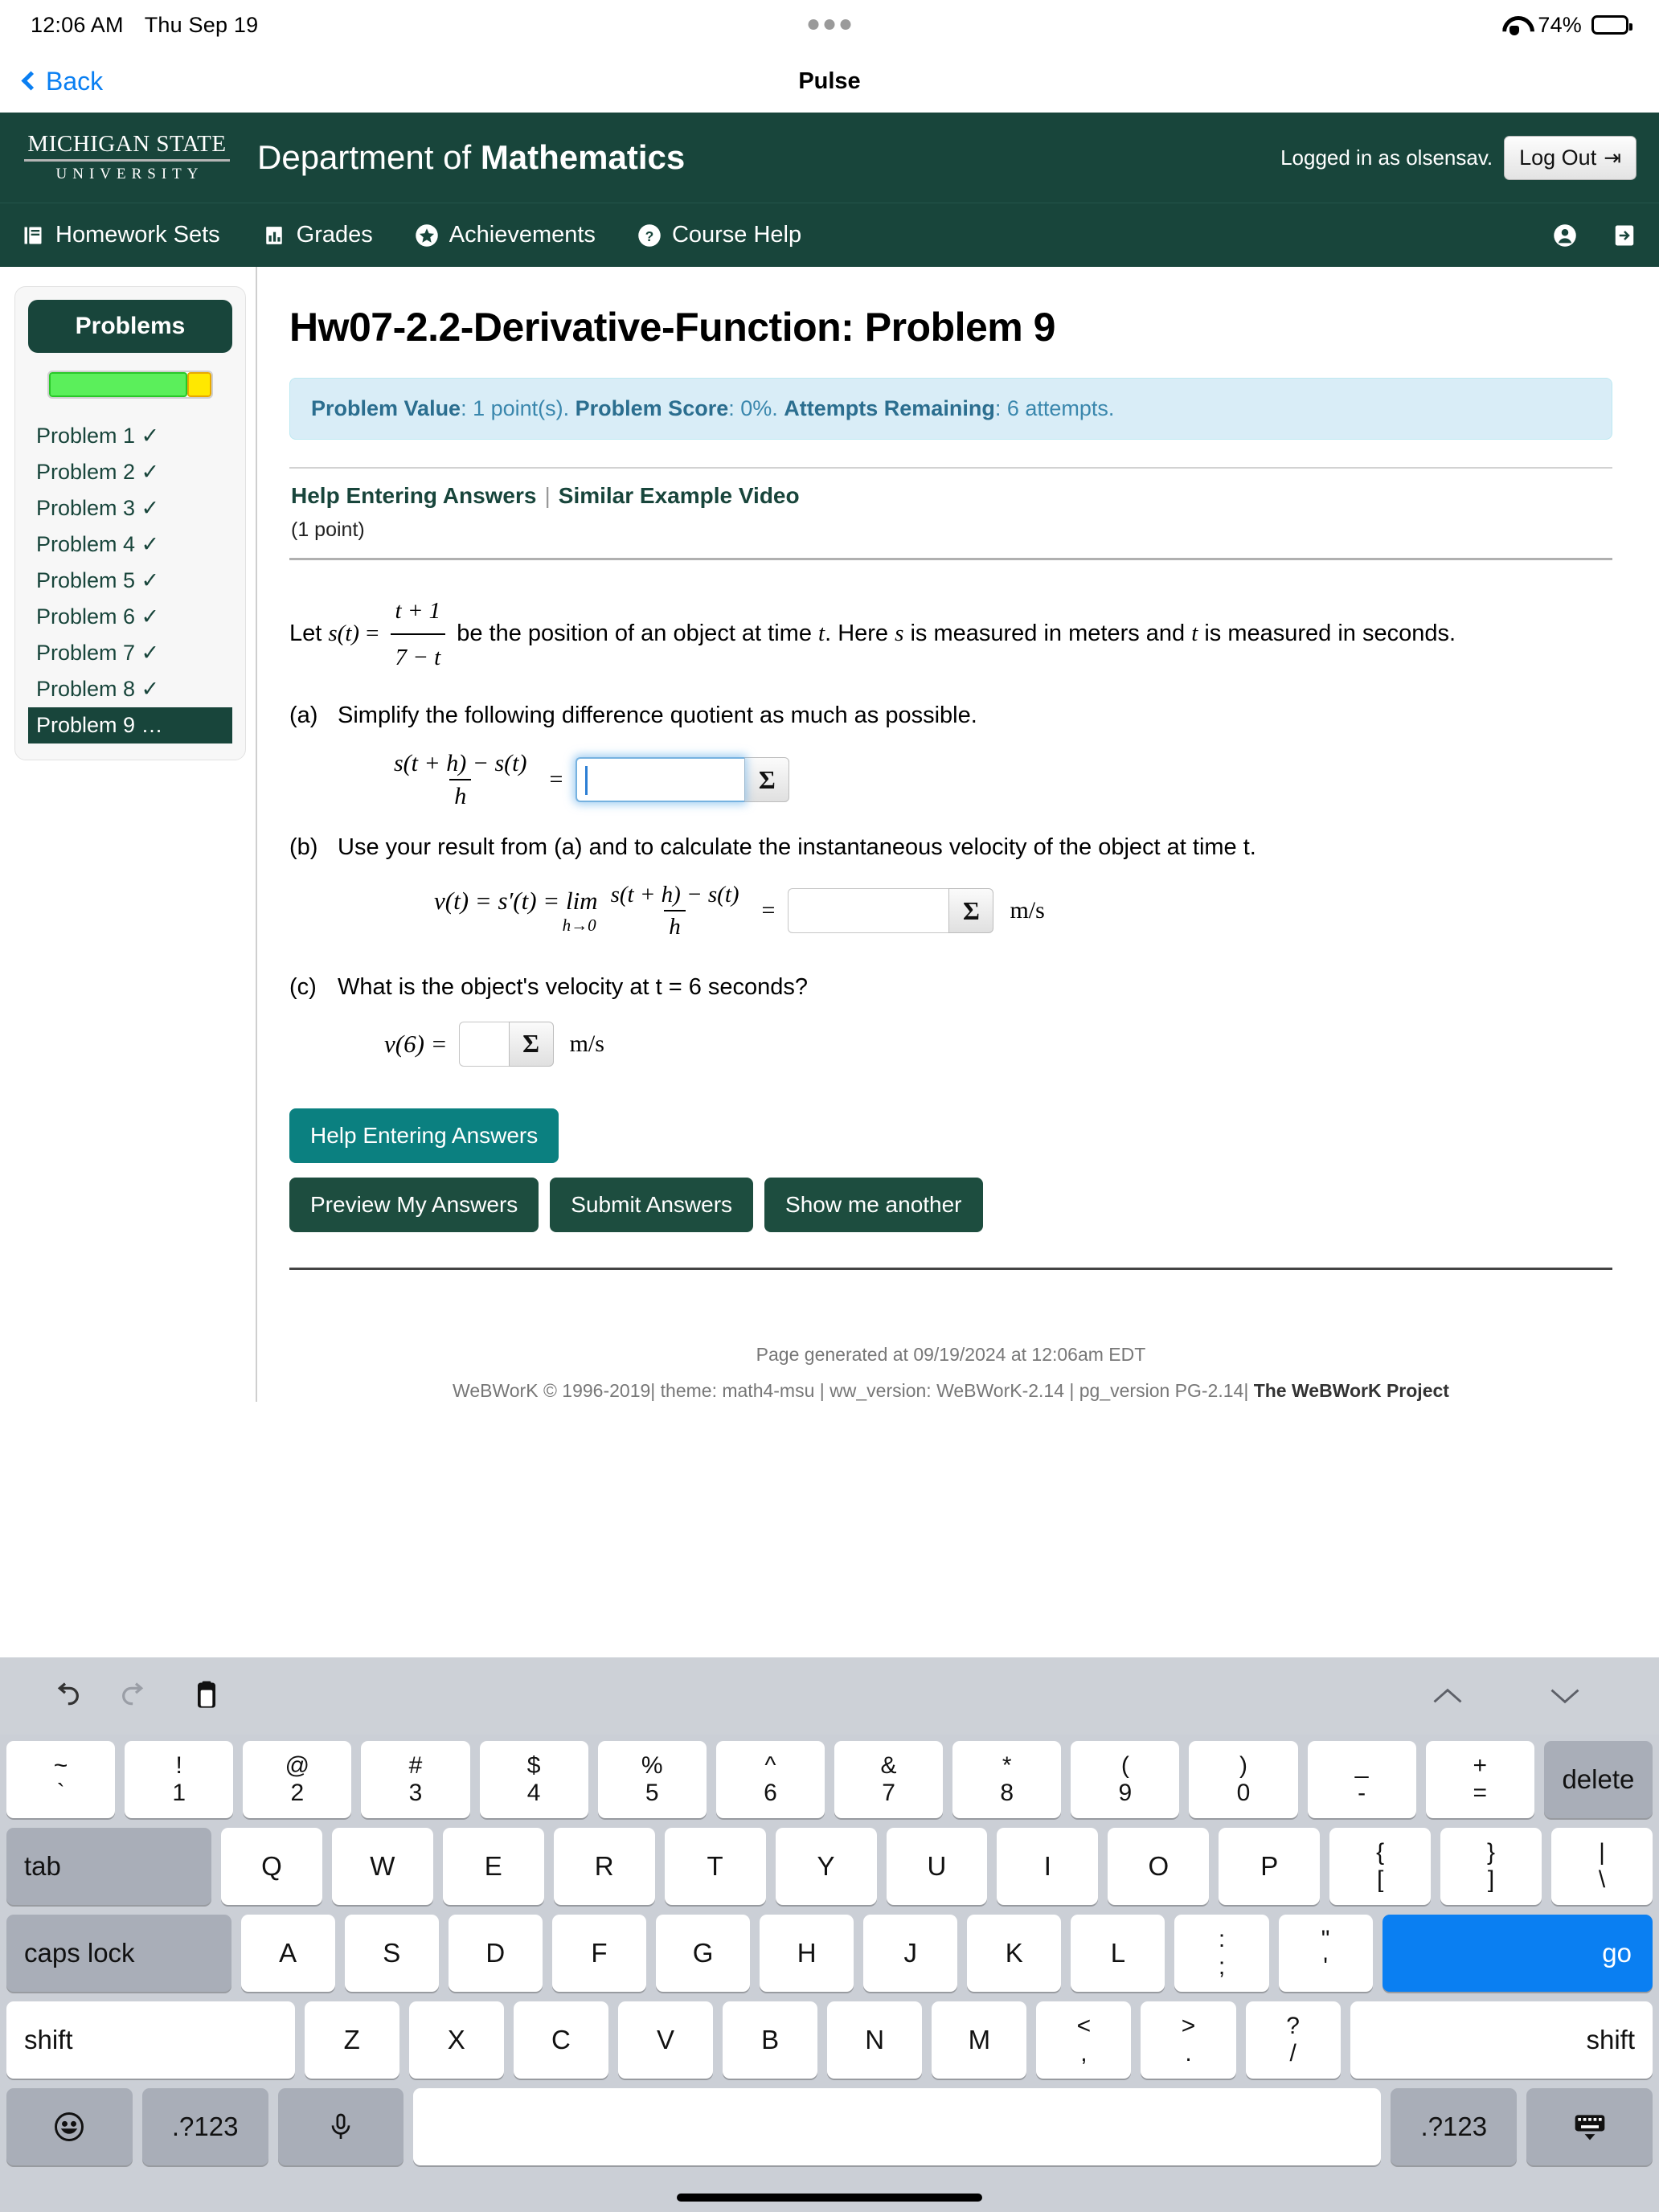 The height and width of the screenshot is (2212, 1659). I want to click on key-bracket-left: {[, so click(1380, 1866).